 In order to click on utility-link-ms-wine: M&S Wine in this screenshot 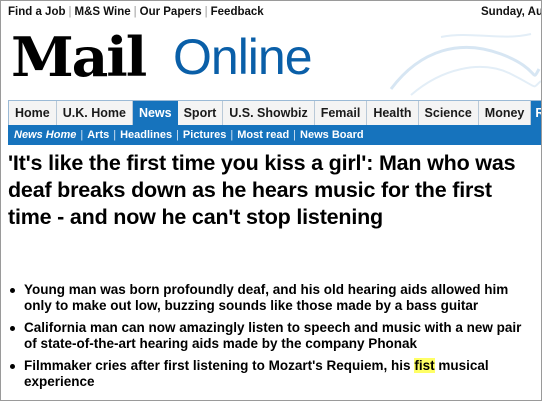, I will do `click(103, 12)`.